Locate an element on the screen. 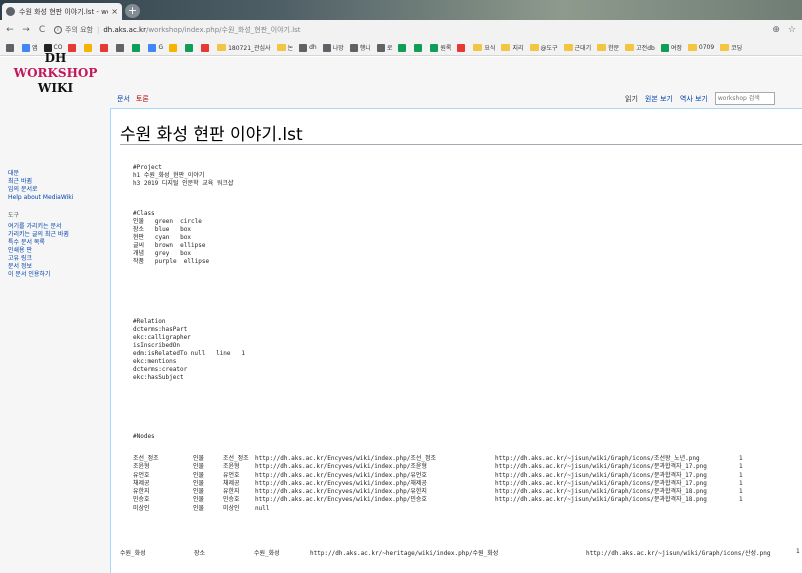 The width and height of the screenshot is (802, 573). bookmark-item: 0709 is located at coordinates (701, 47).